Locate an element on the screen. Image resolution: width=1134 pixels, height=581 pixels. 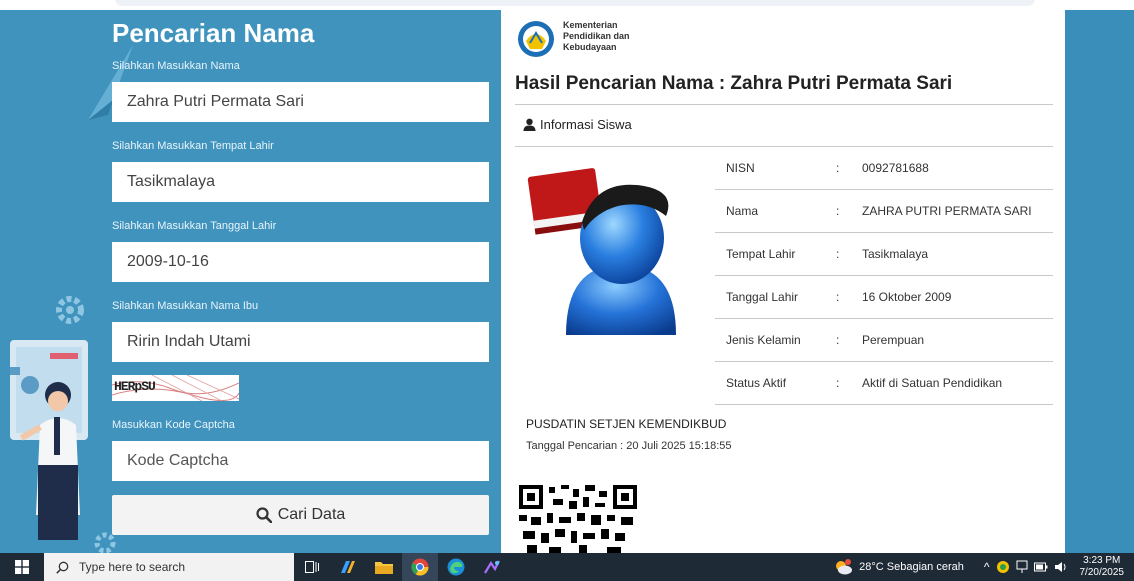
weather-icon is located at coordinates (844, 567).